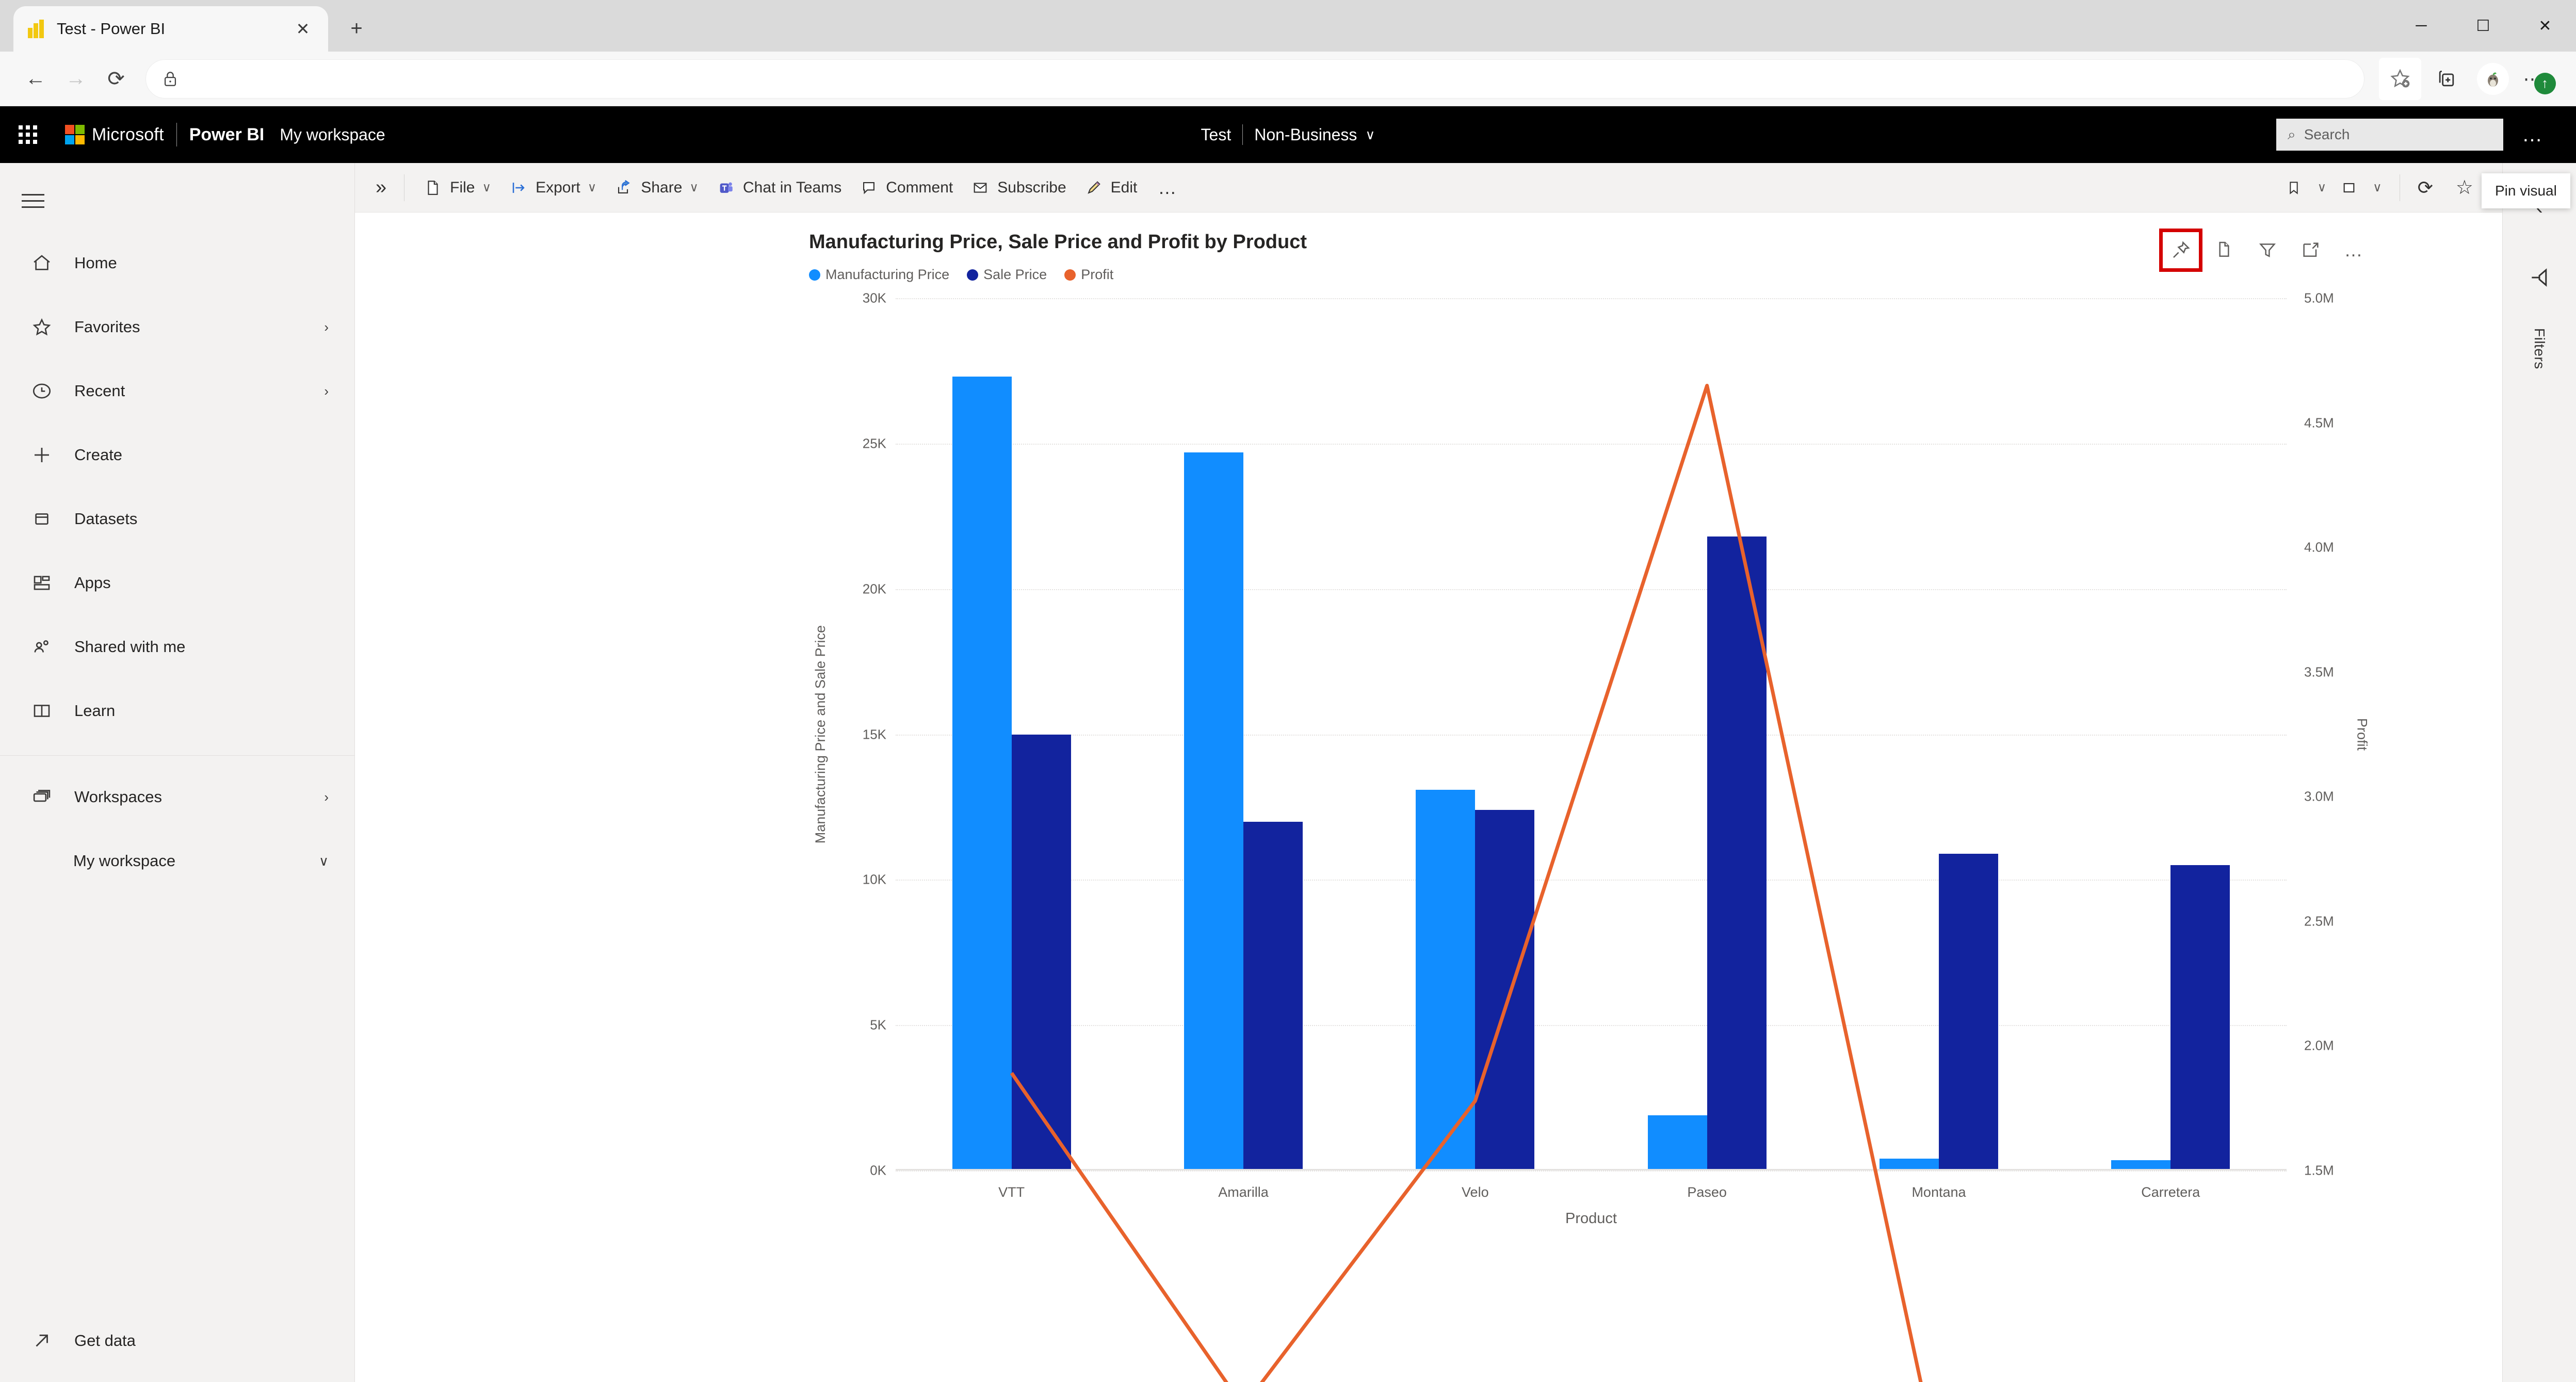  I want to click on subscribe-button: Subscribe, so click(1018, 187).